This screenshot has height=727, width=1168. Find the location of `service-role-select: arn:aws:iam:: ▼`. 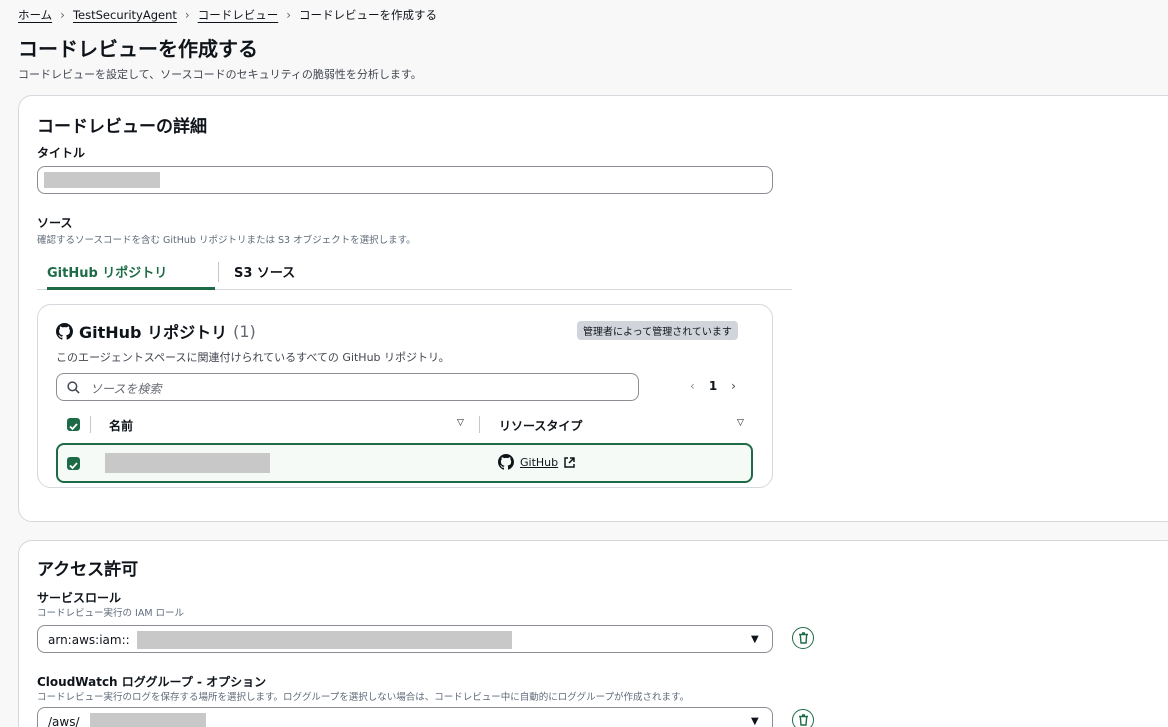

service-role-select: arn:aws:iam:: ▼ is located at coordinates (405, 639).